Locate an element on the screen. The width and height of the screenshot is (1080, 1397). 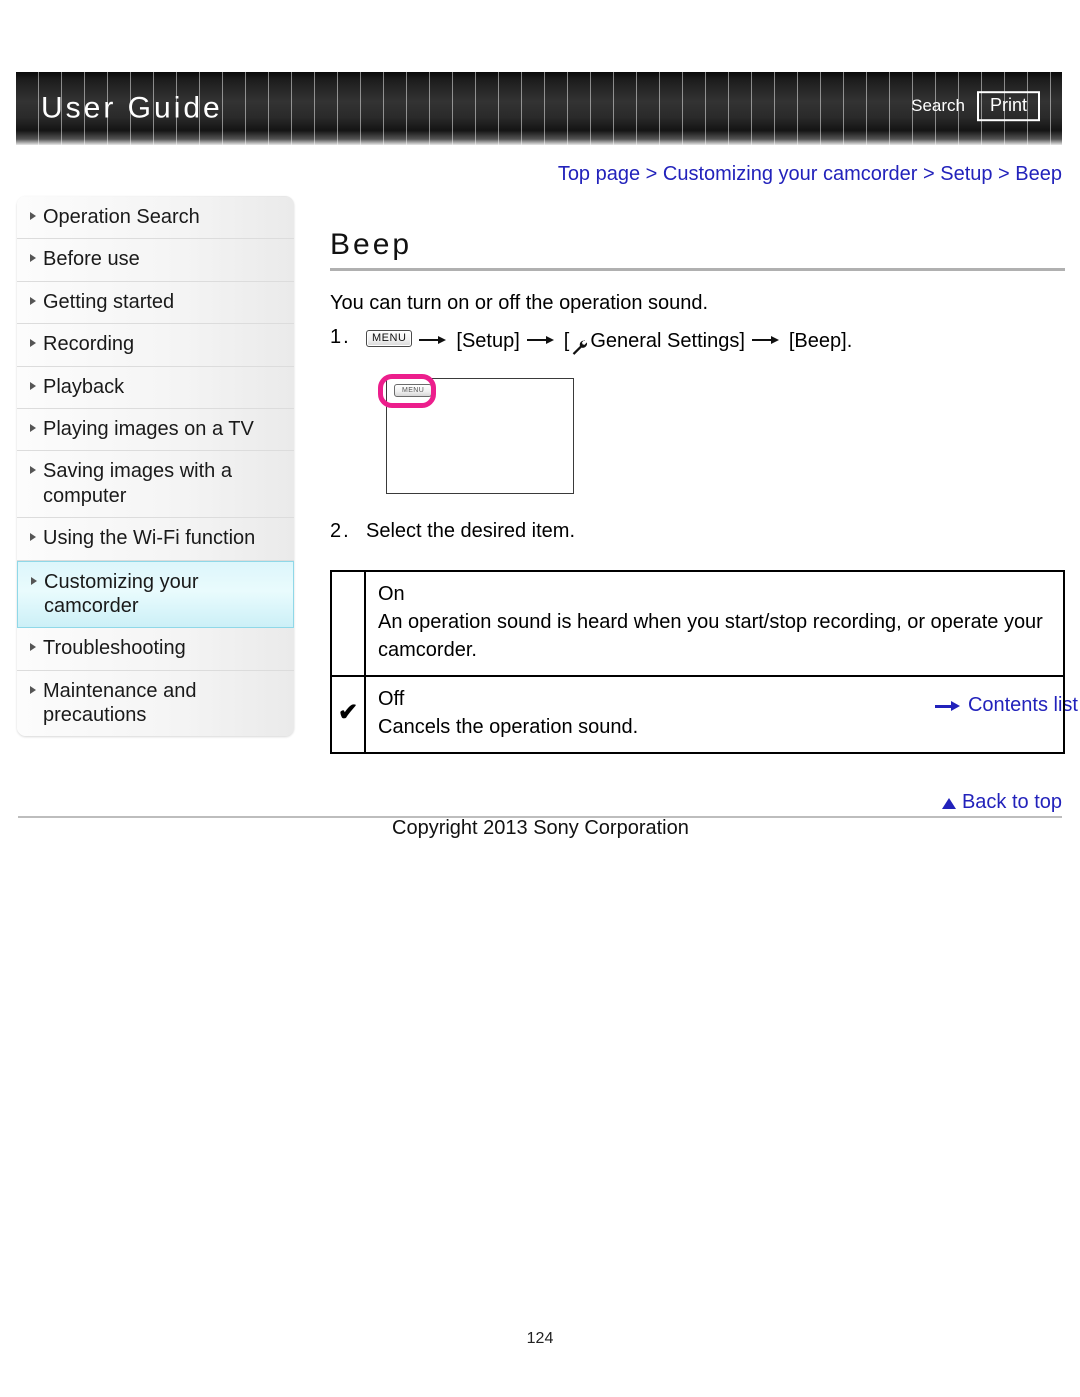
table-row: ✔ Off Cancels the operation sound. is located at coordinates (697, 714).